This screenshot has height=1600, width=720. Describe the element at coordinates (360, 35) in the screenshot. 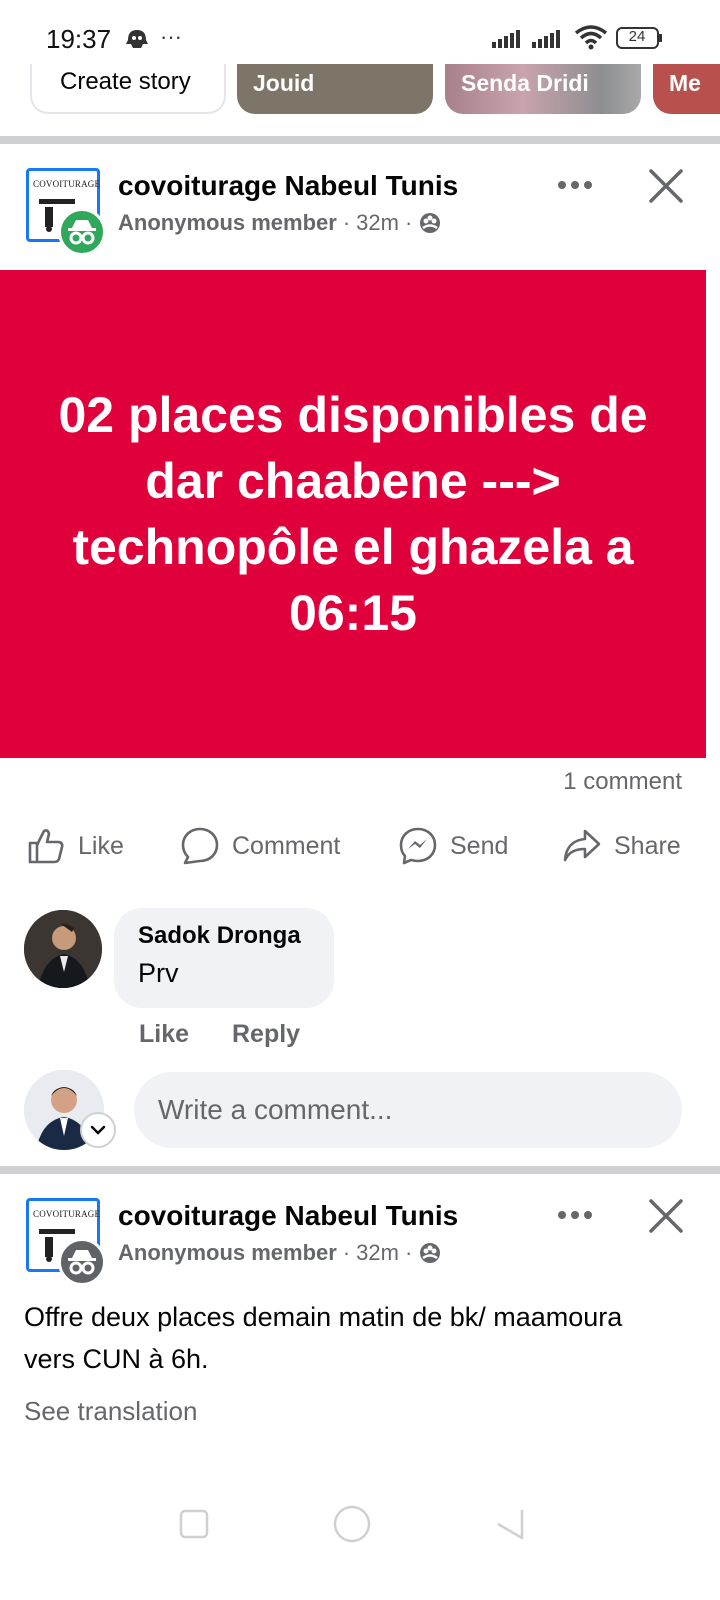

I see `status-bar: 19:37 ··· 24` at that location.